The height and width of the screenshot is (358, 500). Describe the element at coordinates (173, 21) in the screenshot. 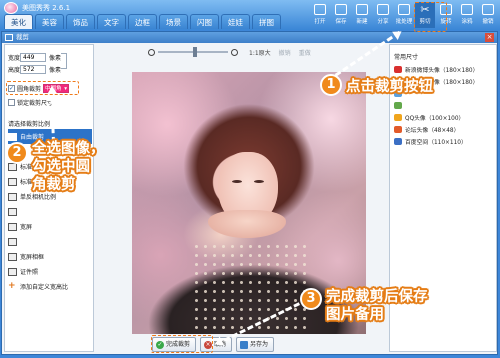

I see `tab-scenes: 场景` at that location.